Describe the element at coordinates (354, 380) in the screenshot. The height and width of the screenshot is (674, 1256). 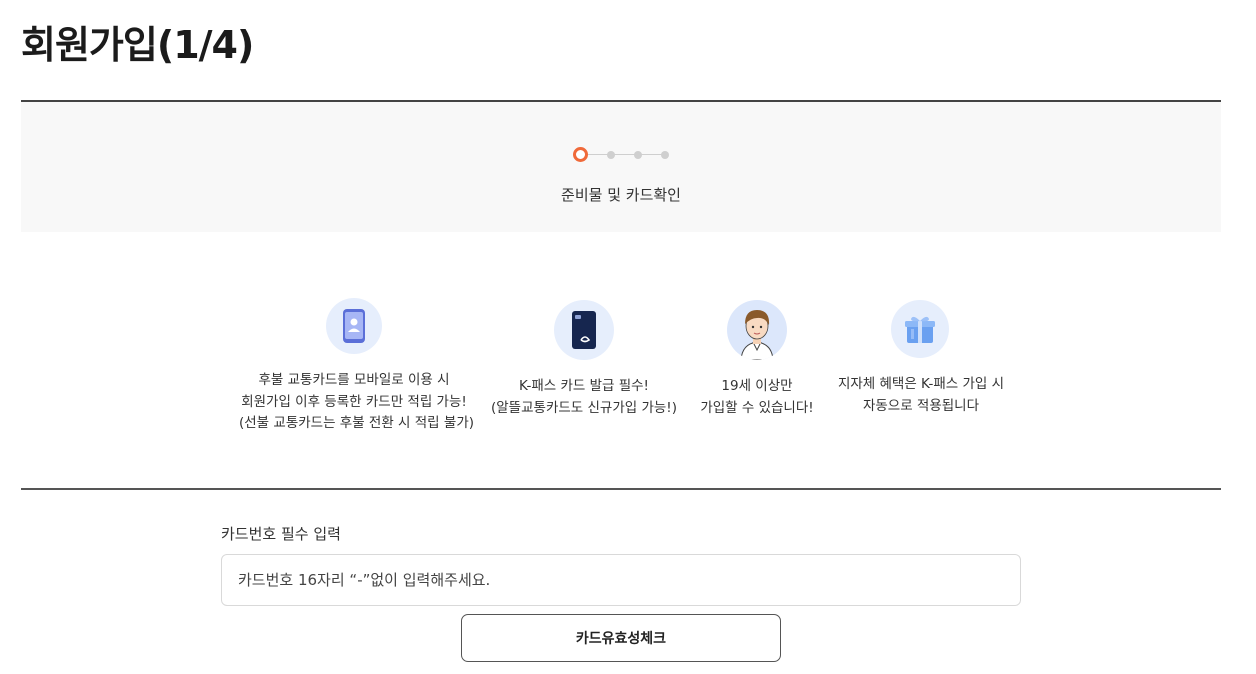
I see `requirement-line: 후불 교통카드를 모바일로 이용 시` at that location.